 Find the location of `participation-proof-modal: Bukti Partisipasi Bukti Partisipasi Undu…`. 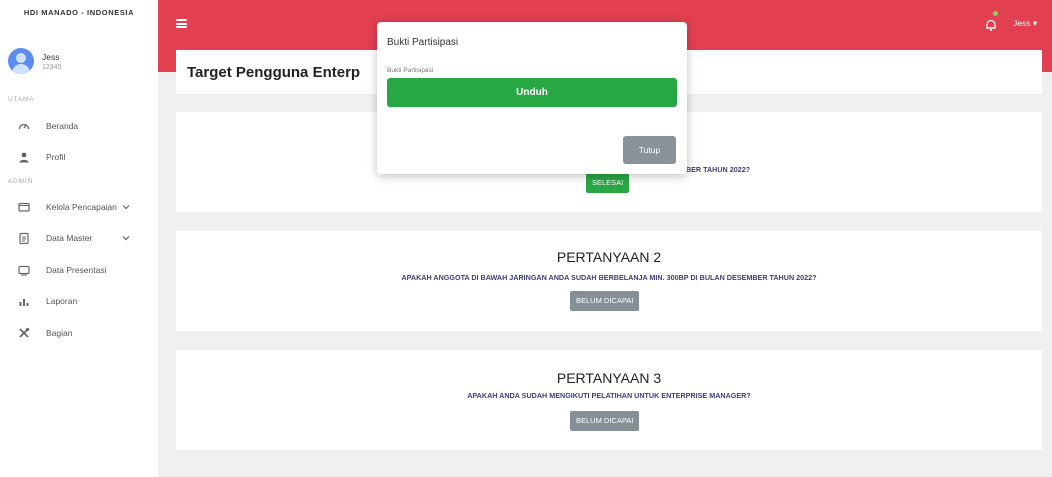

participation-proof-modal: Bukti Partisipasi Bukti Partisipasi Undu… is located at coordinates (532, 98).